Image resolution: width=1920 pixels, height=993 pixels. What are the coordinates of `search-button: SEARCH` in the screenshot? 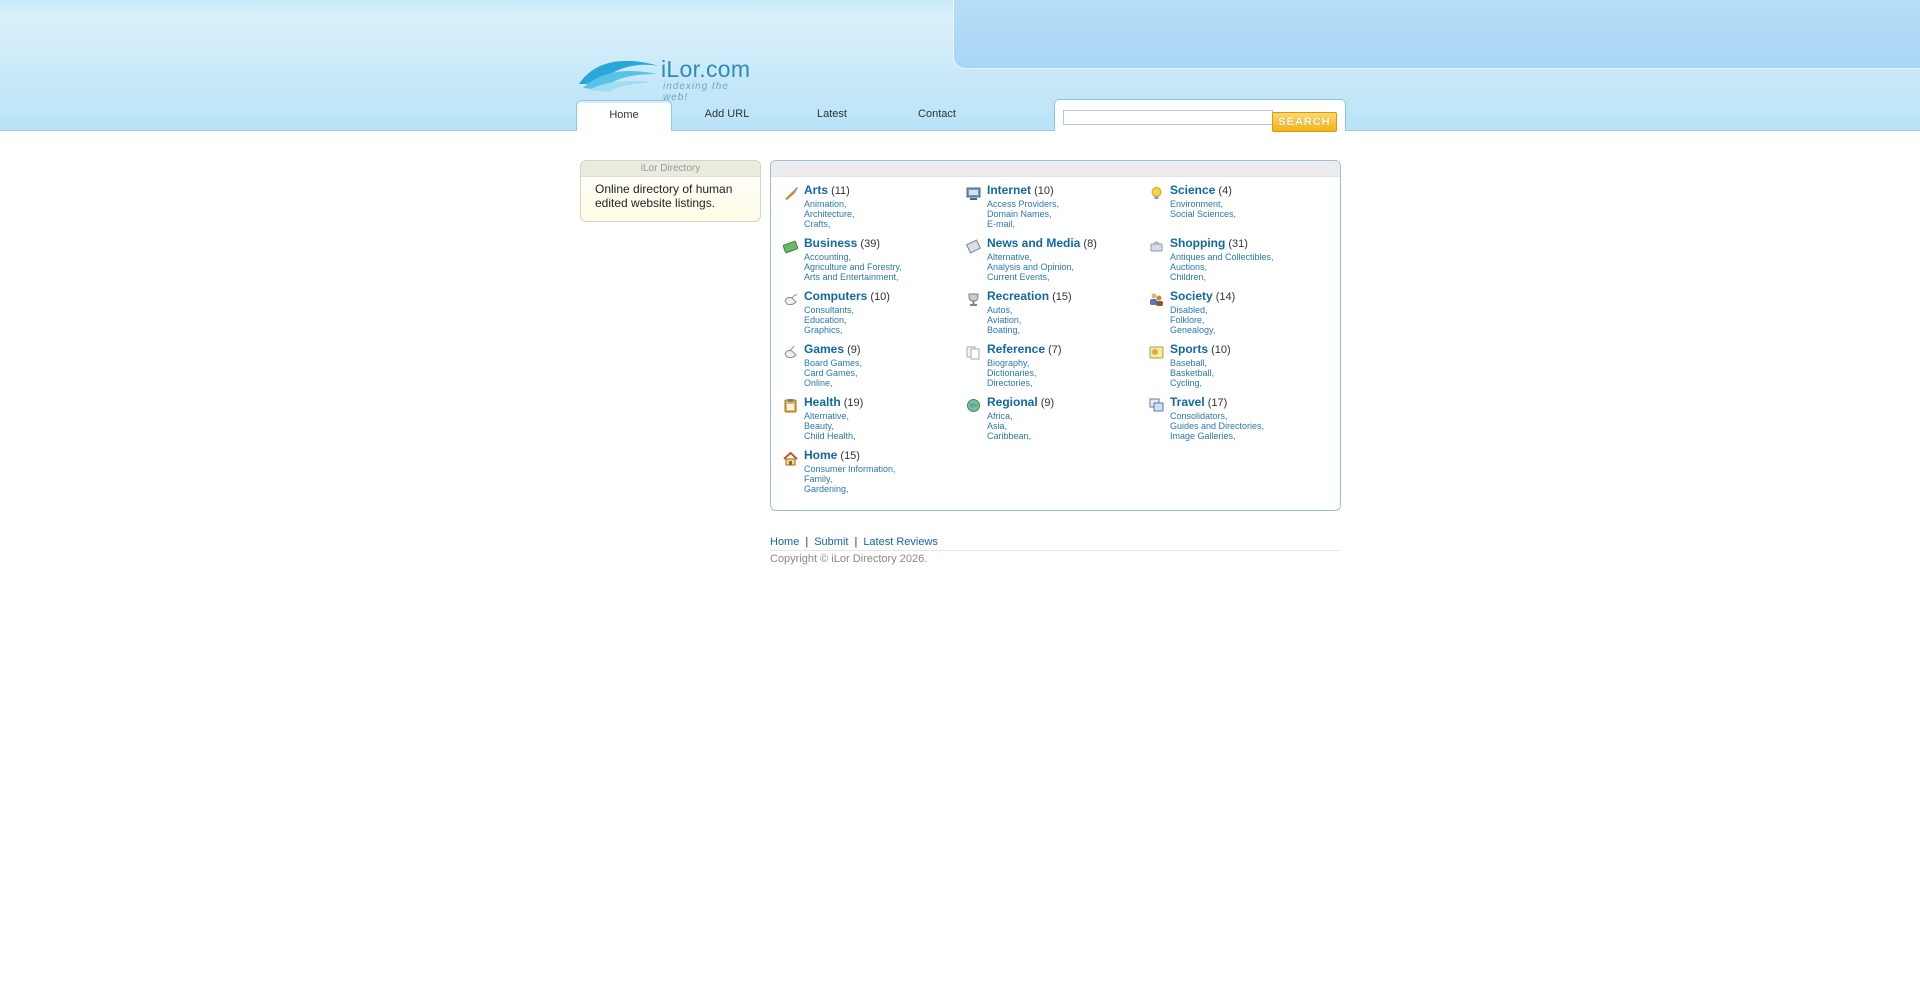 It's located at (1304, 122).